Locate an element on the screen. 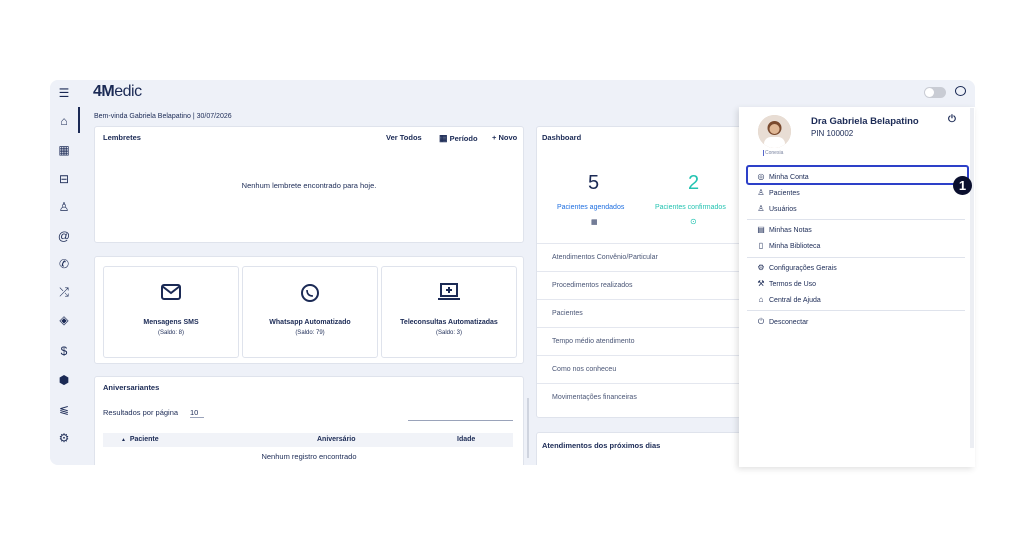  check-circle-icon: ⊙ is located at coordinates (693, 221).